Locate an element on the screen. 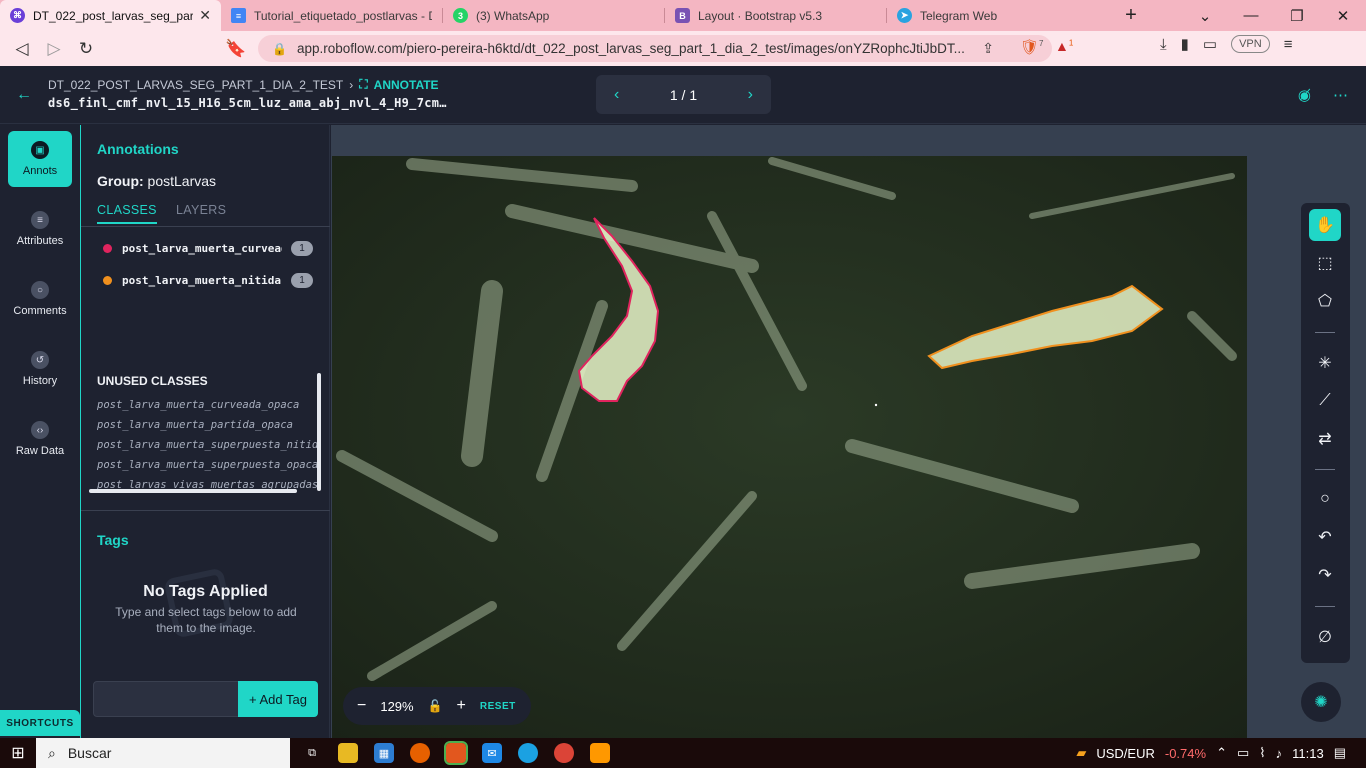 This screenshot has width=1366, height=768. brave-icon is located at coordinates (456, 753).